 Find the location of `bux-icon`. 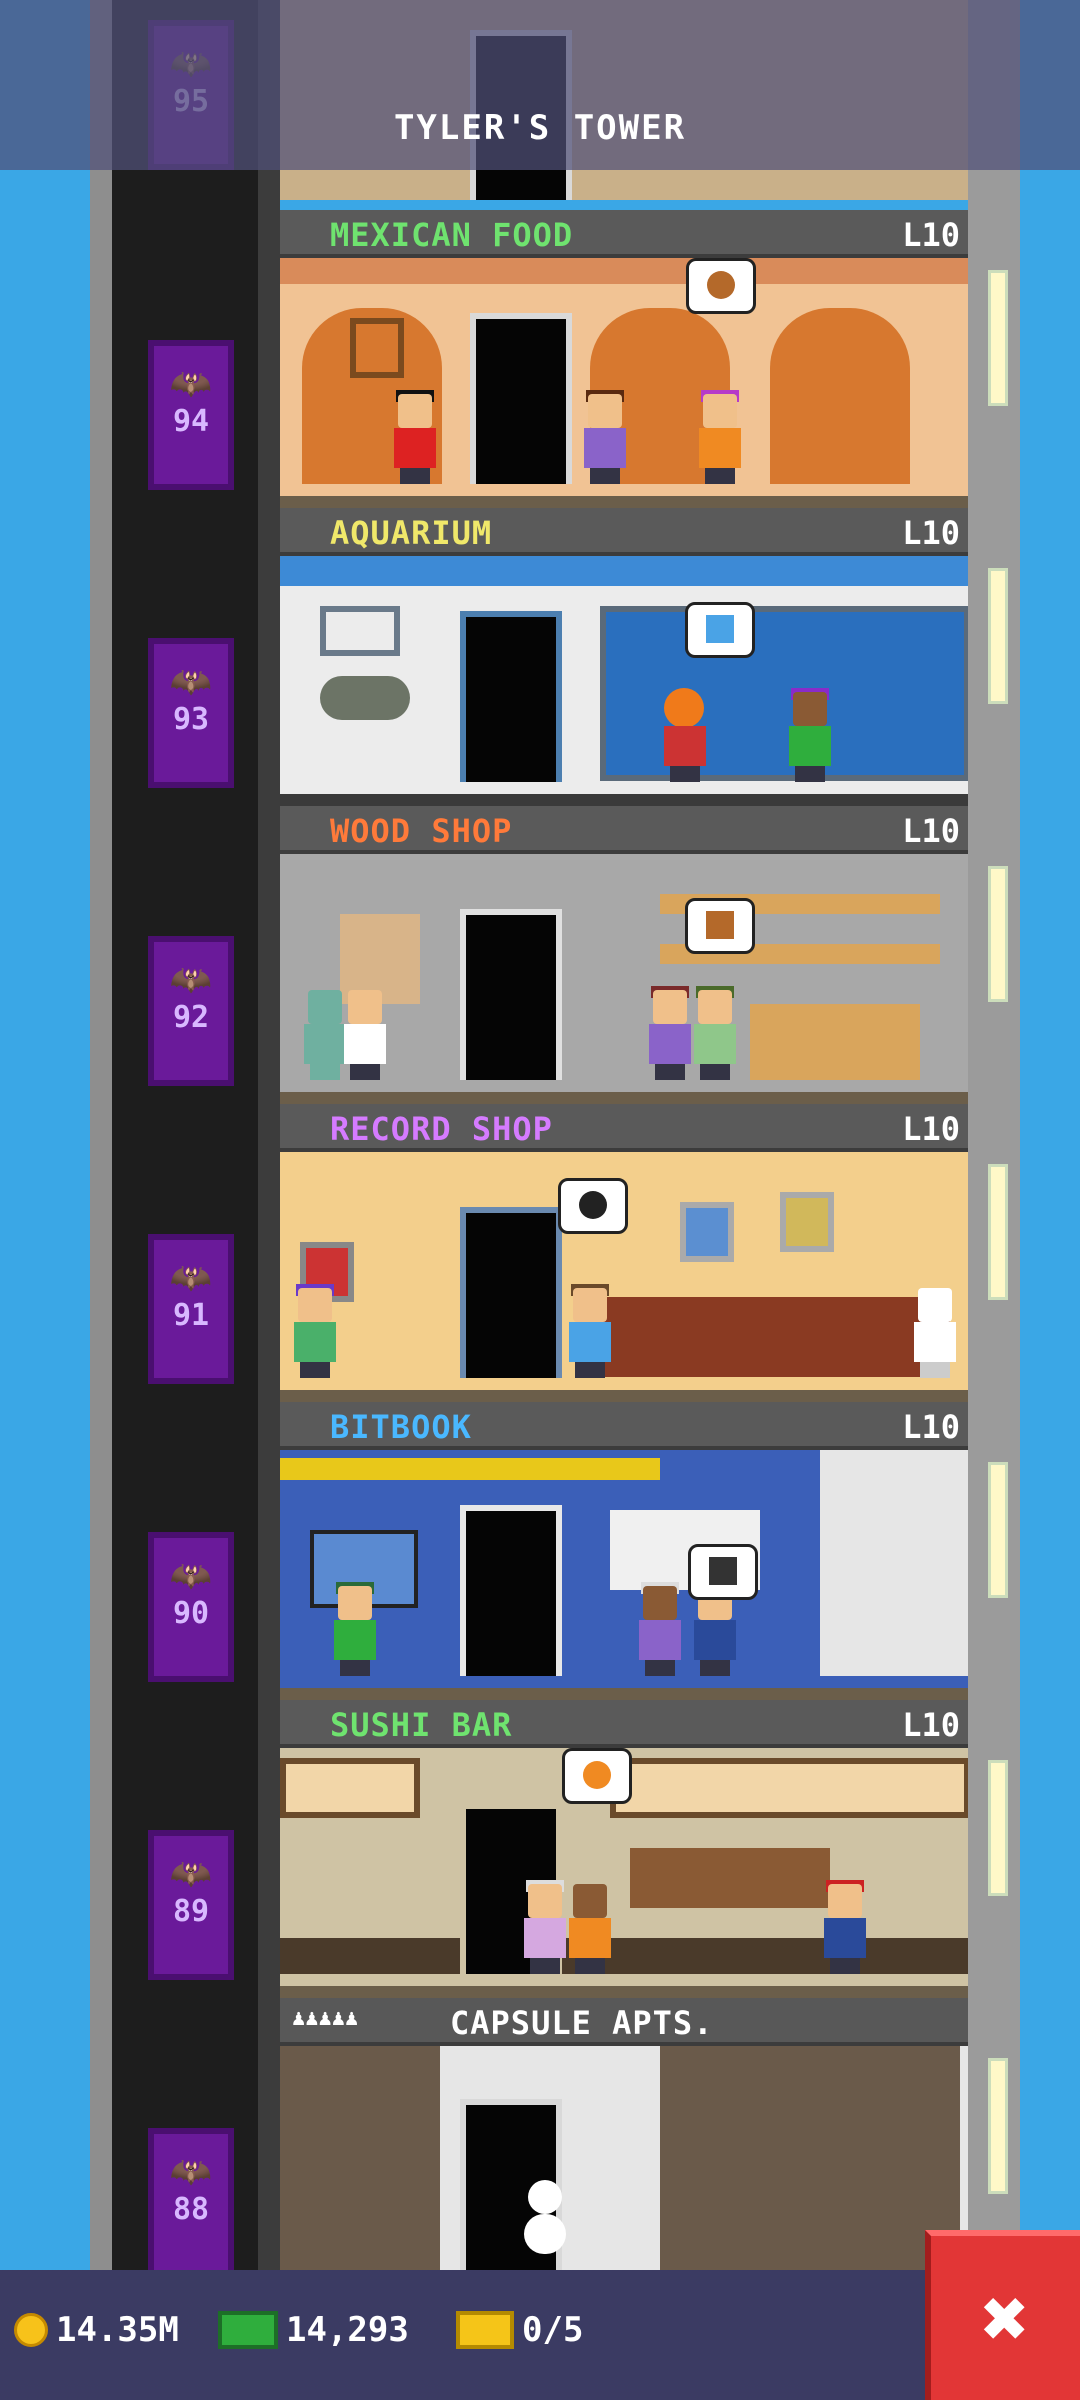

bux-icon is located at coordinates (248, 2330).